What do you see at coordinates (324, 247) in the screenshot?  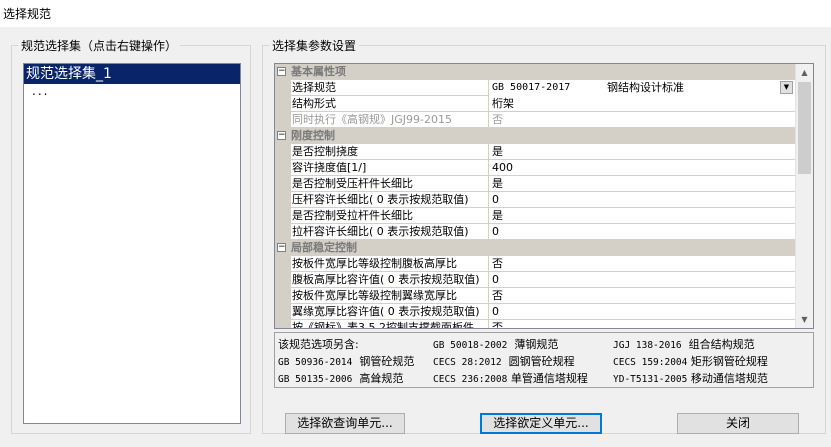 I see `grid-category-label: 局部稳定控制` at bounding box center [324, 247].